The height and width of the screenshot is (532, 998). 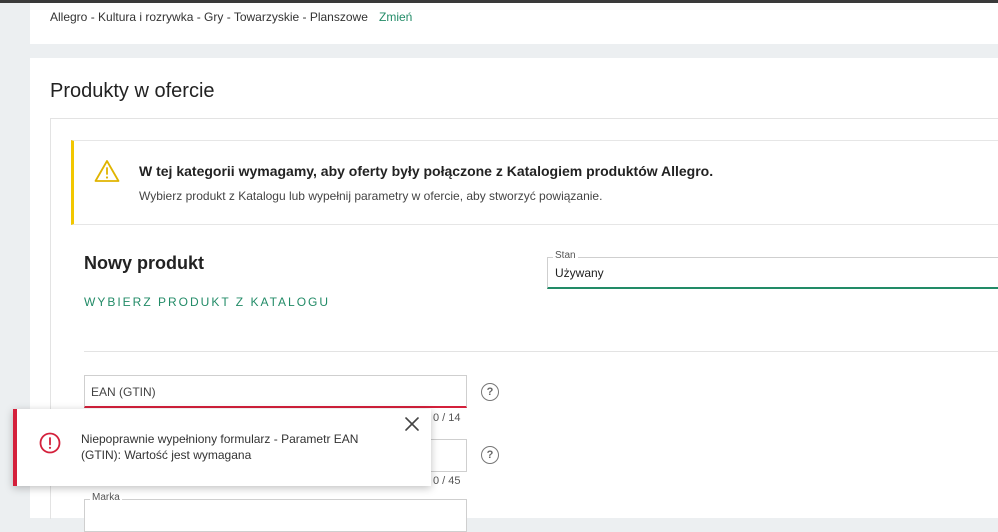 What do you see at coordinates (144, 263) in the screenshot?
I see `new-product-title: Nowy produkt` at bounding box center [144, 263].